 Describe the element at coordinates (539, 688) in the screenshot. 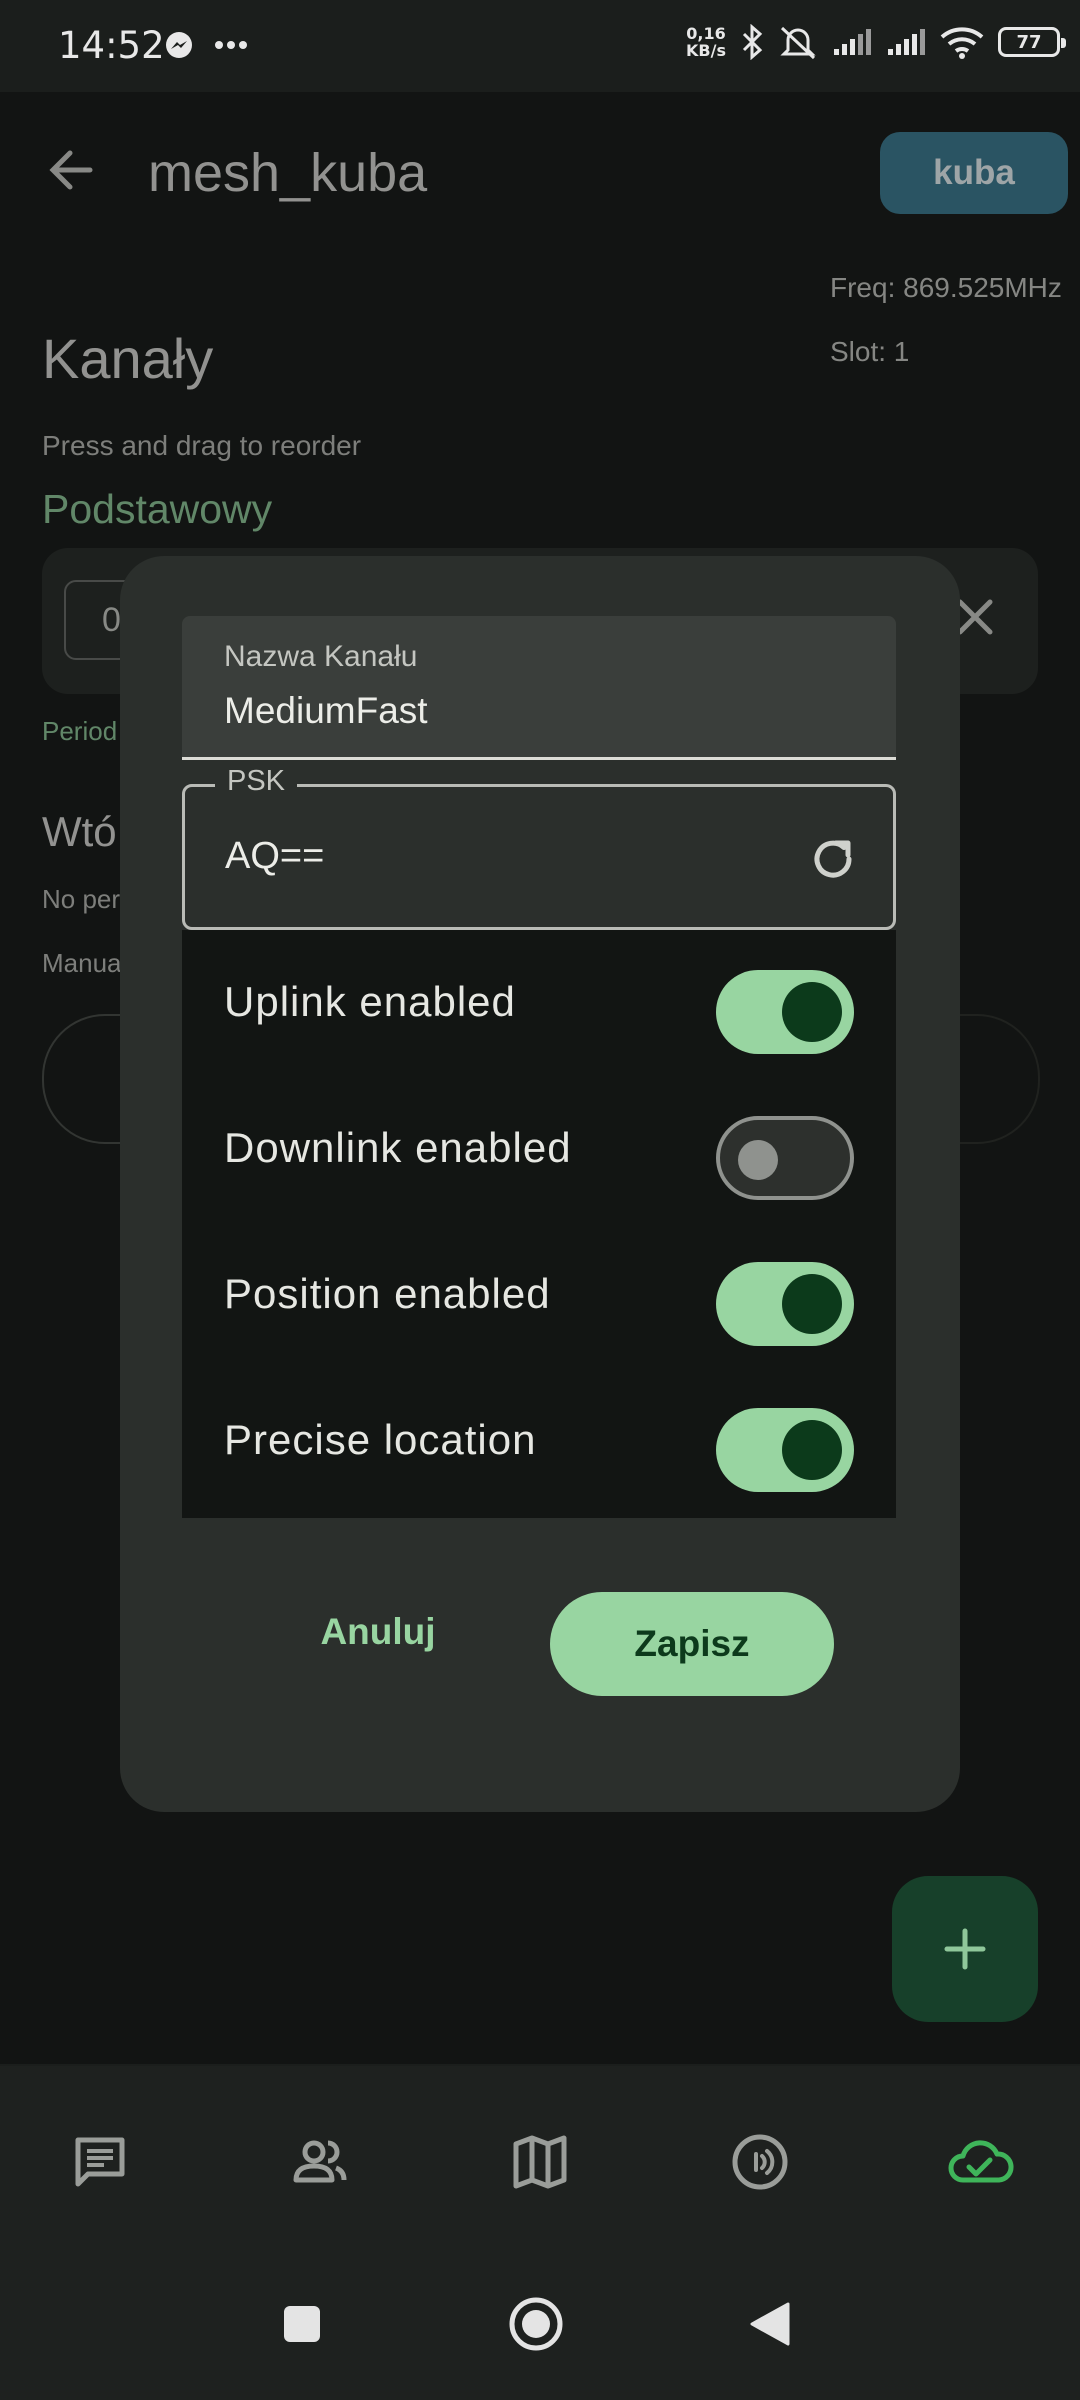

I see `channel-name-field: Nazwa Kanału MediumFast` at that location.